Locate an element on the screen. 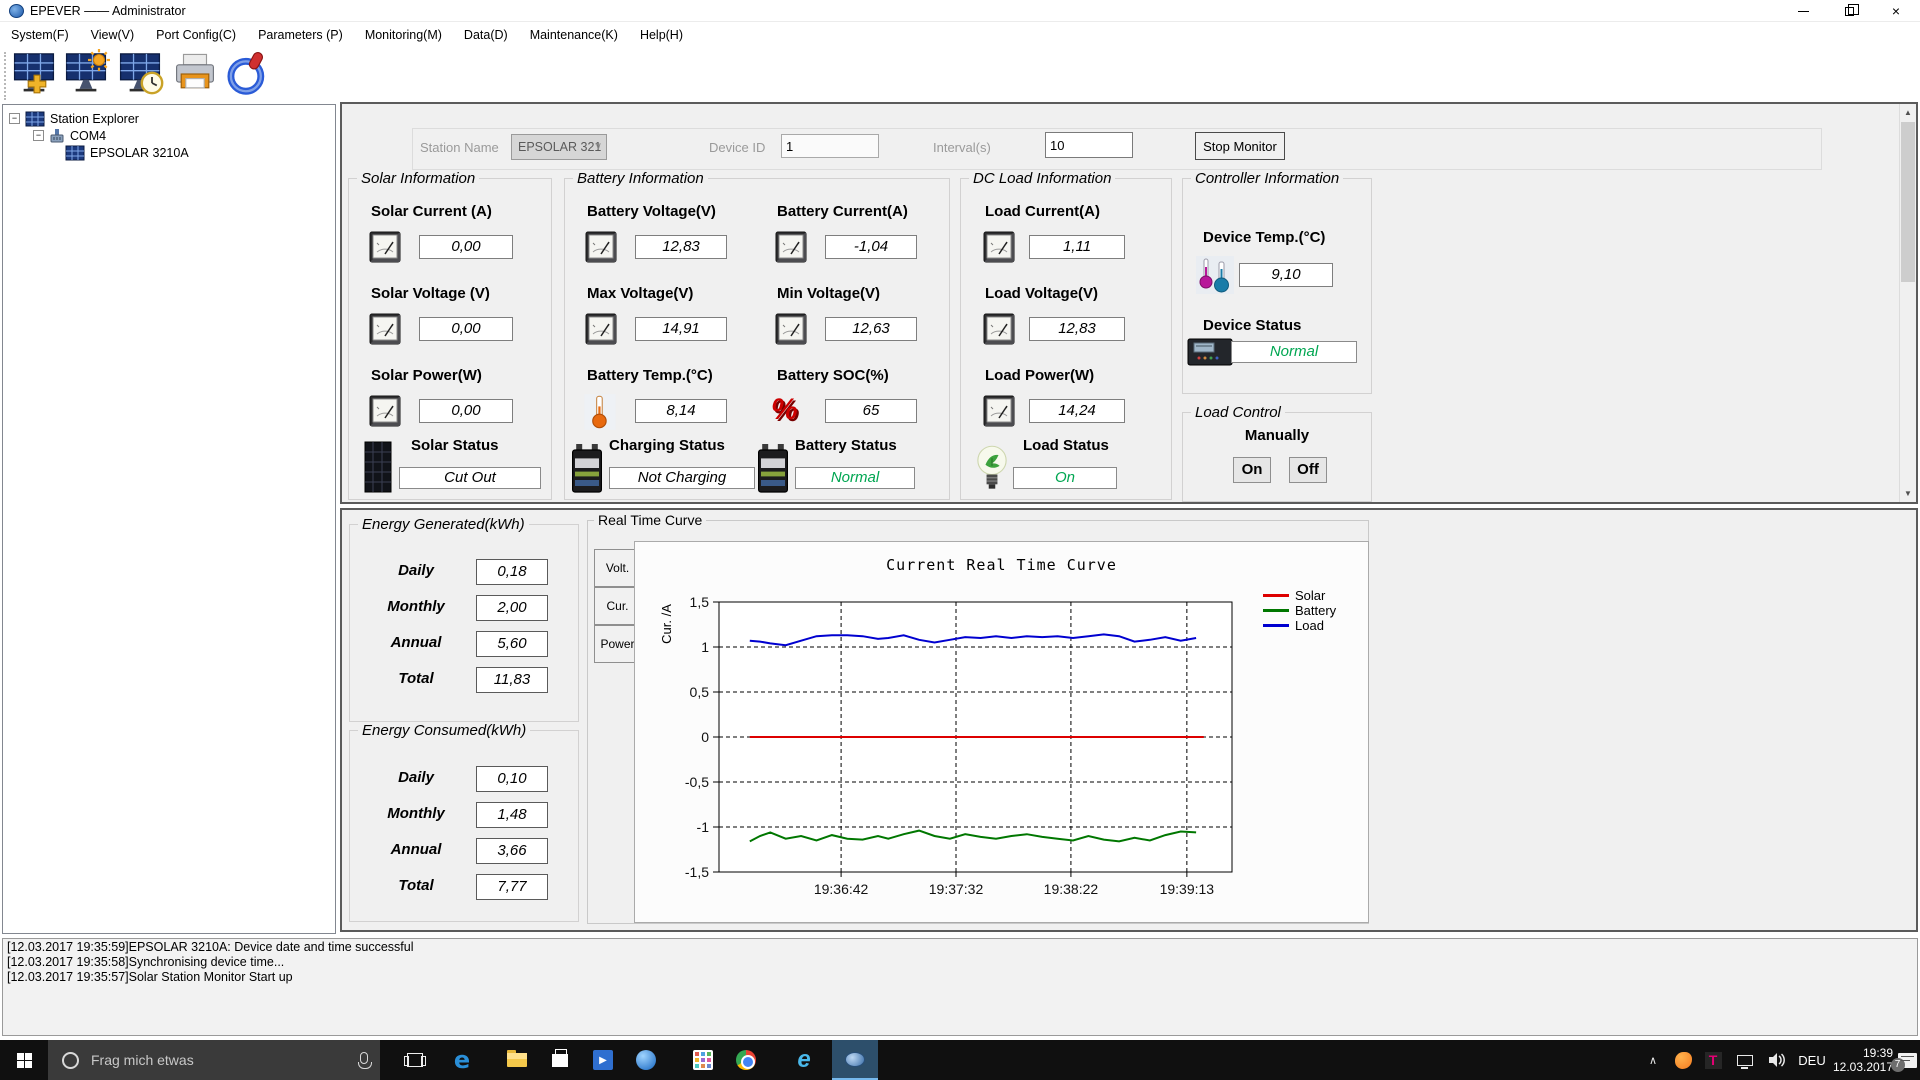  percent-icon: % is located at coordinates (784, 409).